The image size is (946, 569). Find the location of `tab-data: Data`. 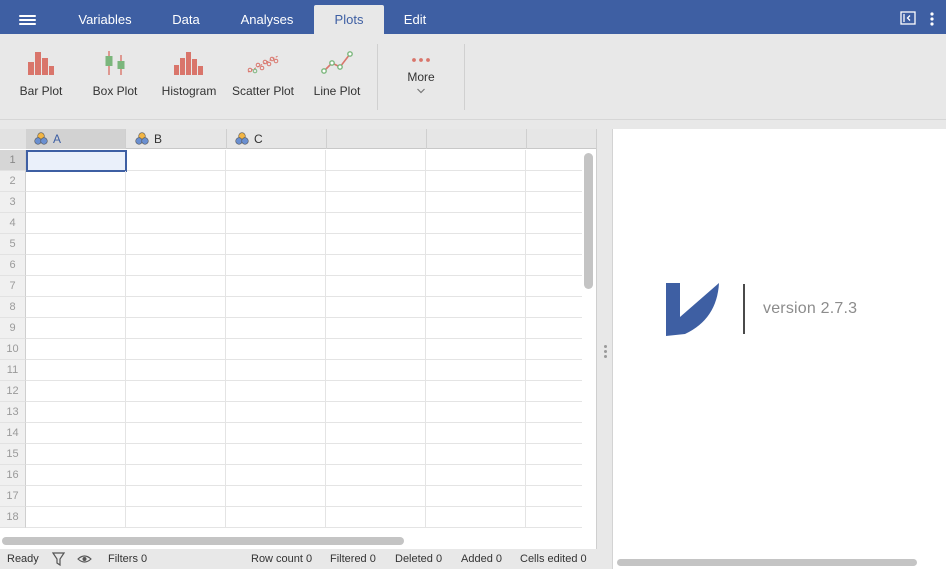

tab-data: Data is located at coordinates (186, 19).